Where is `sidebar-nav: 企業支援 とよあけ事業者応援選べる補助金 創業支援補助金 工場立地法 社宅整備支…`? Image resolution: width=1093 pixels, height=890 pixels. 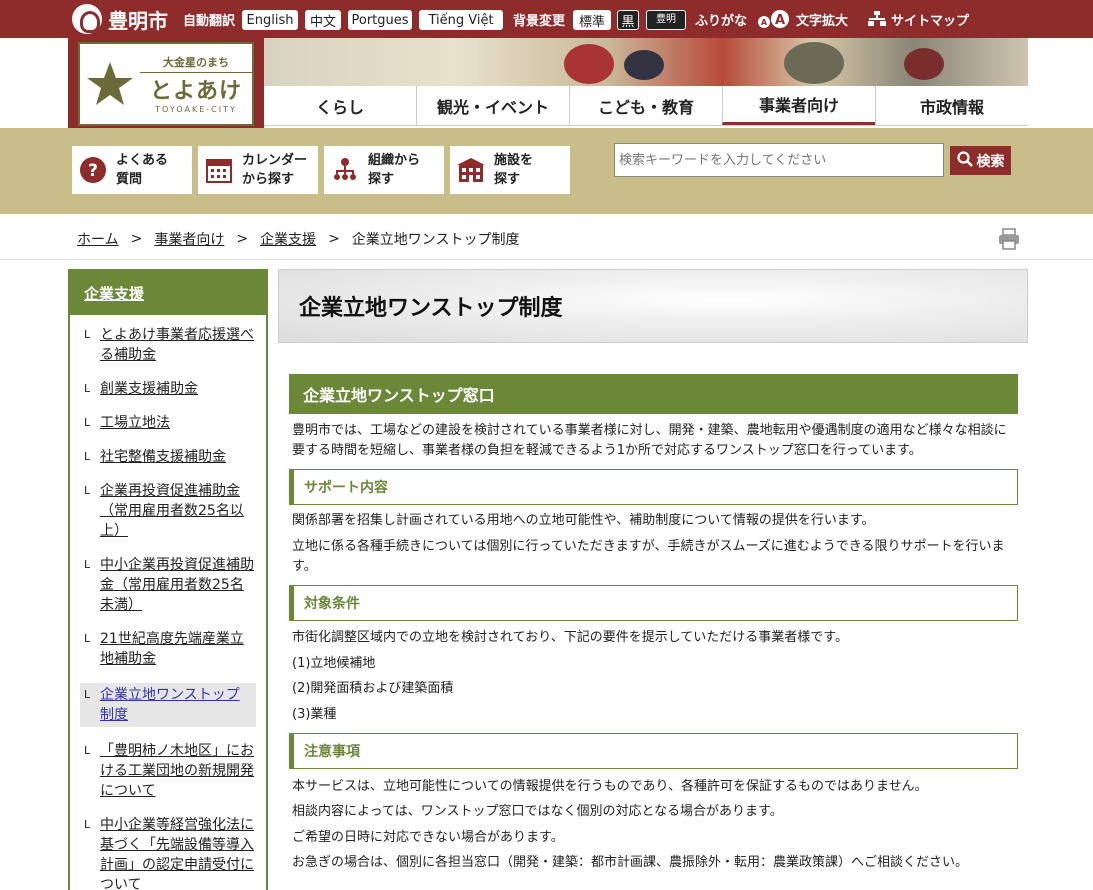 sidebar-nav: 企業支援 とよあけ事業者応援選べる補助金 創業支援補助金 工場立地法 社宅整備支… is located at coordinates (168, 579).